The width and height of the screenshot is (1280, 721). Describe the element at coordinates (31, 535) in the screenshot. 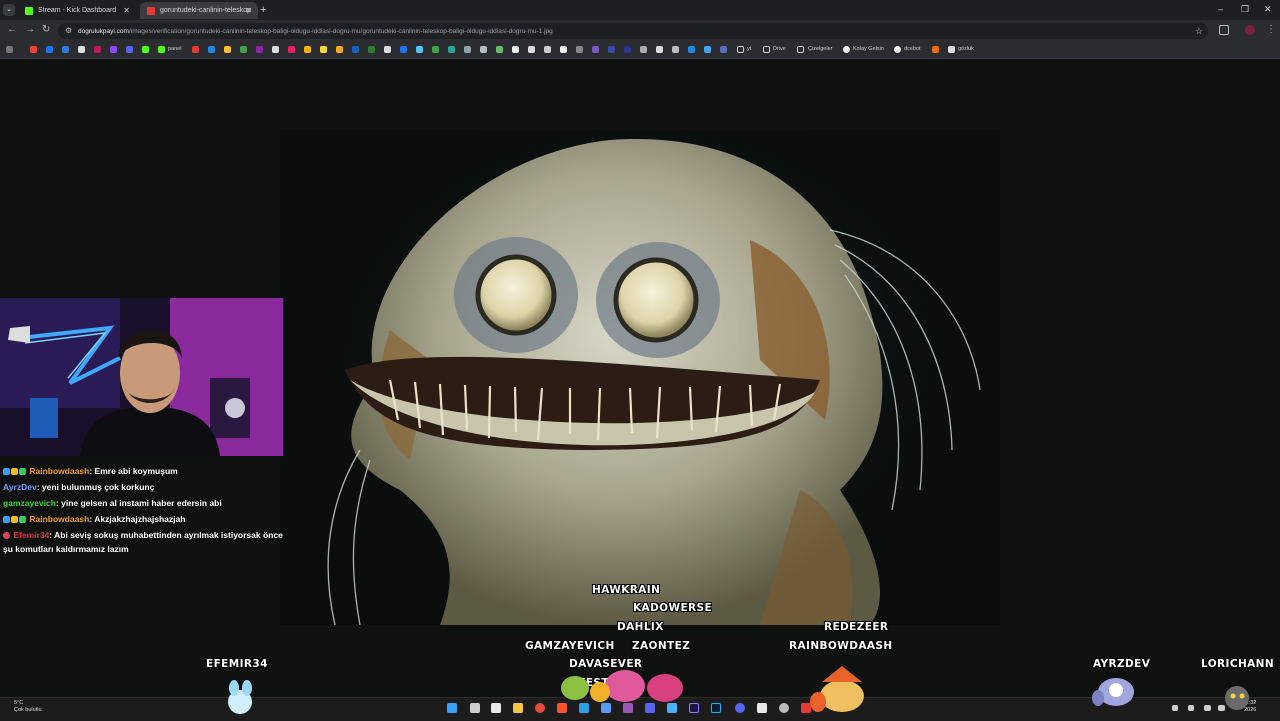

I see `chat-username: Efemir34` at that location.